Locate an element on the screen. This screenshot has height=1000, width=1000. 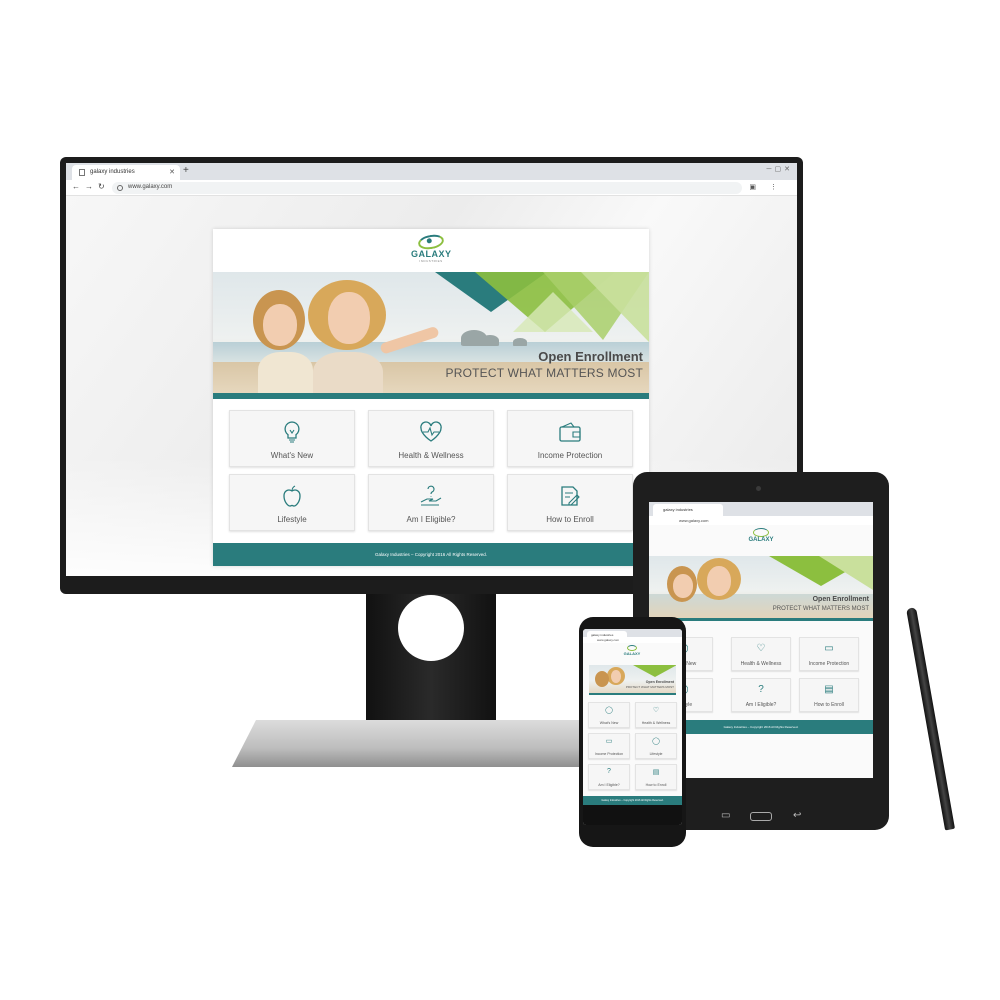
browser-menu-icons: ▣⋮ is located at coordinates (770, 187).